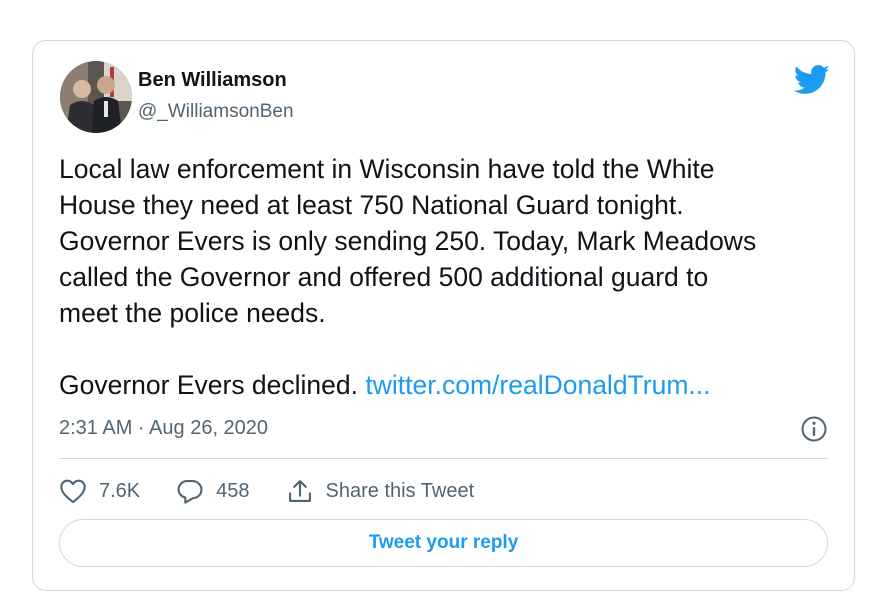 The width and height of the screenshot is (880, 604). I want to click on twitter-bird-icon, so click(811, 80).